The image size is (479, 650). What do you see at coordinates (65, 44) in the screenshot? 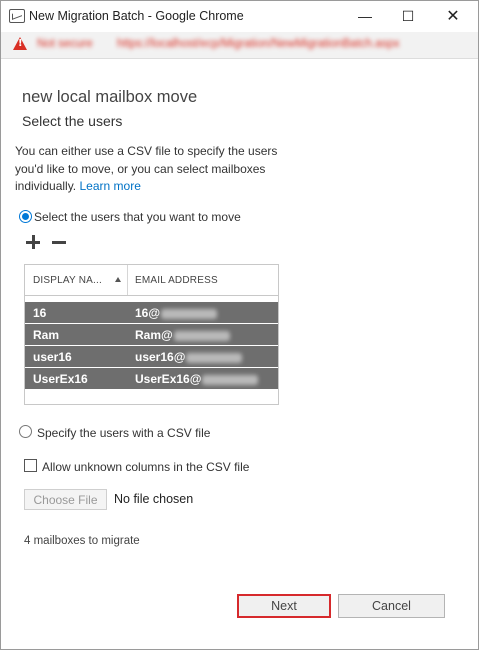
I see `security-label: Not secure` at bounding box center [65, 44].